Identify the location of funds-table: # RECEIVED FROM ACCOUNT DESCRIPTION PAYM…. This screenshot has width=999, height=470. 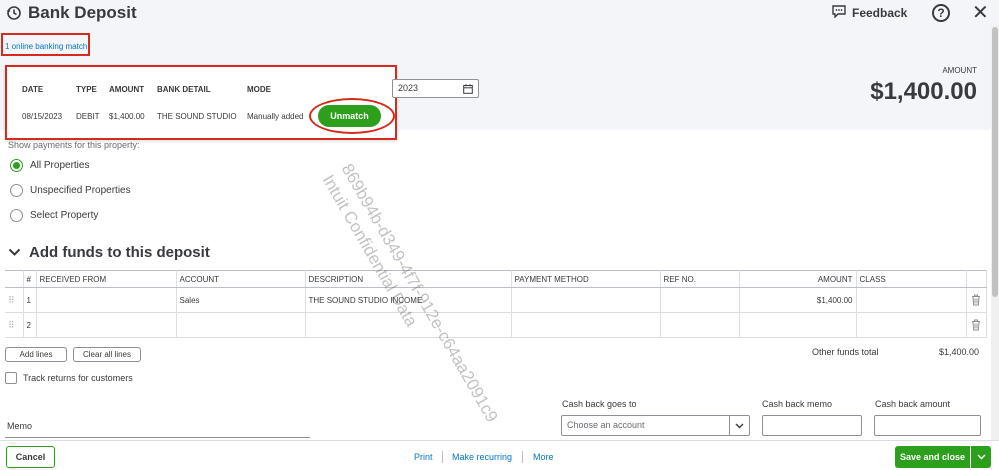
(496, 304).